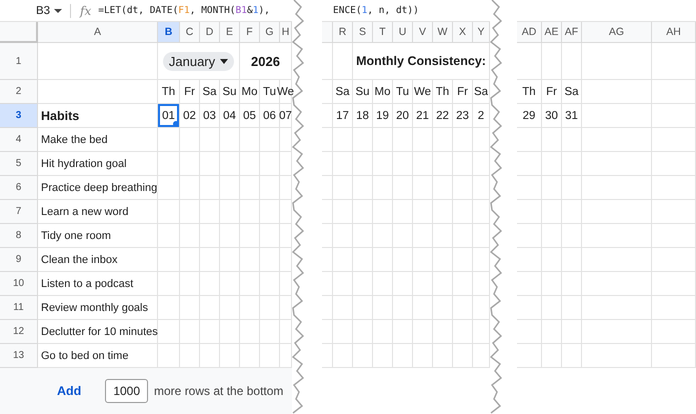 The image size is (696, 414). What do you see at coordinates (463, 116) in the screenshot?
I see `date-cell: 23` at bounding box center [463, 116].